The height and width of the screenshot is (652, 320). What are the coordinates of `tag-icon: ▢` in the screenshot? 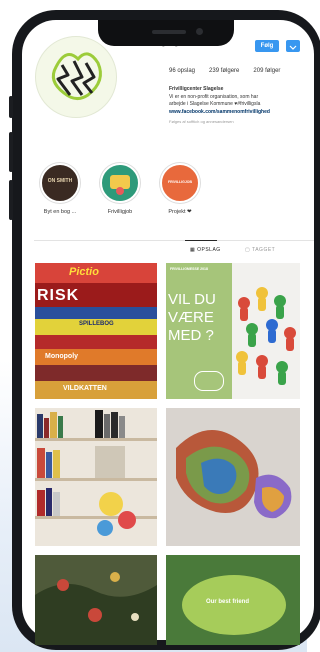 It's located at (249, 250).